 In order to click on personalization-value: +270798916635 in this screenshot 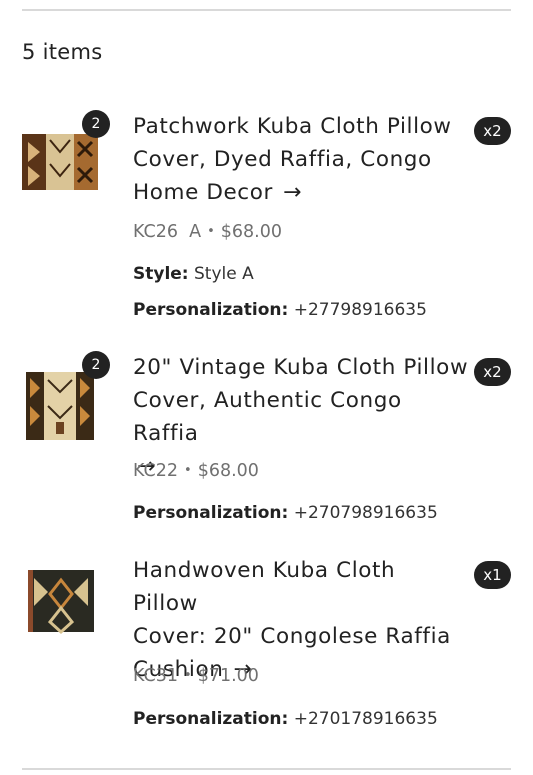, I will do `click(365, 513)`.